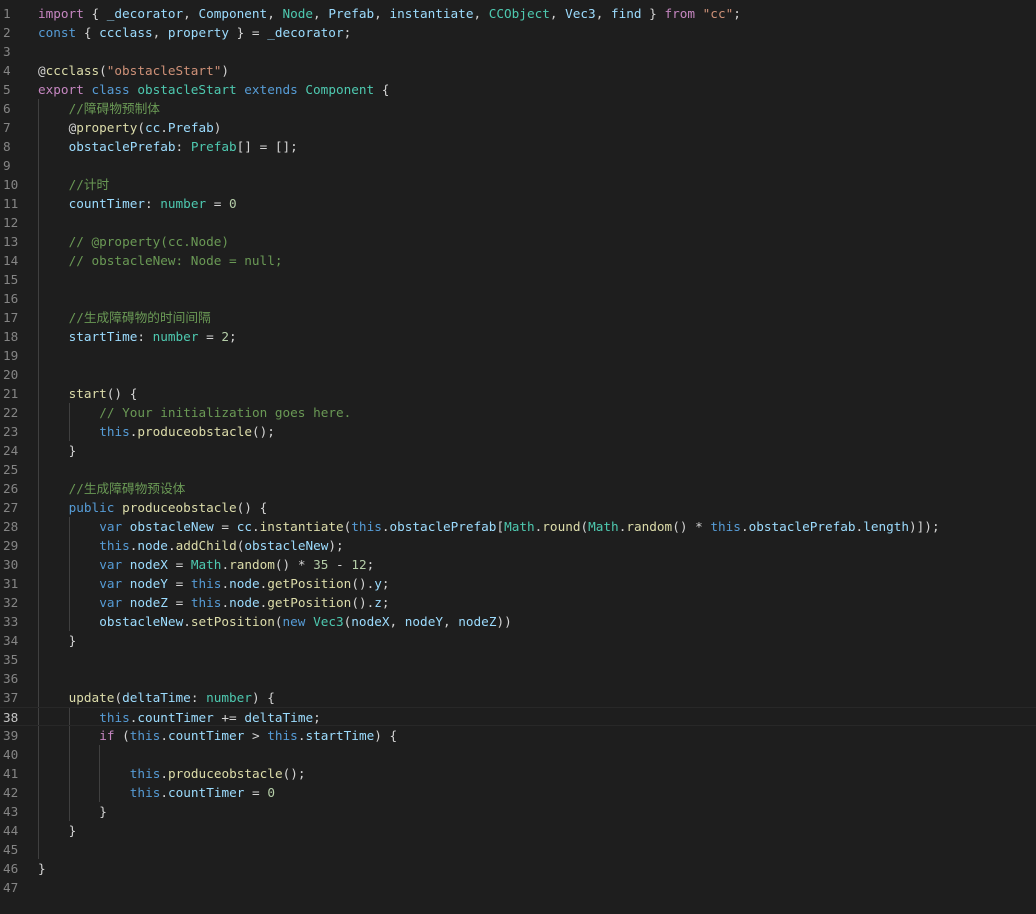  Describe the element at coordinates (7, 127) in the screenshot. I see `line-number: 7` at that location.